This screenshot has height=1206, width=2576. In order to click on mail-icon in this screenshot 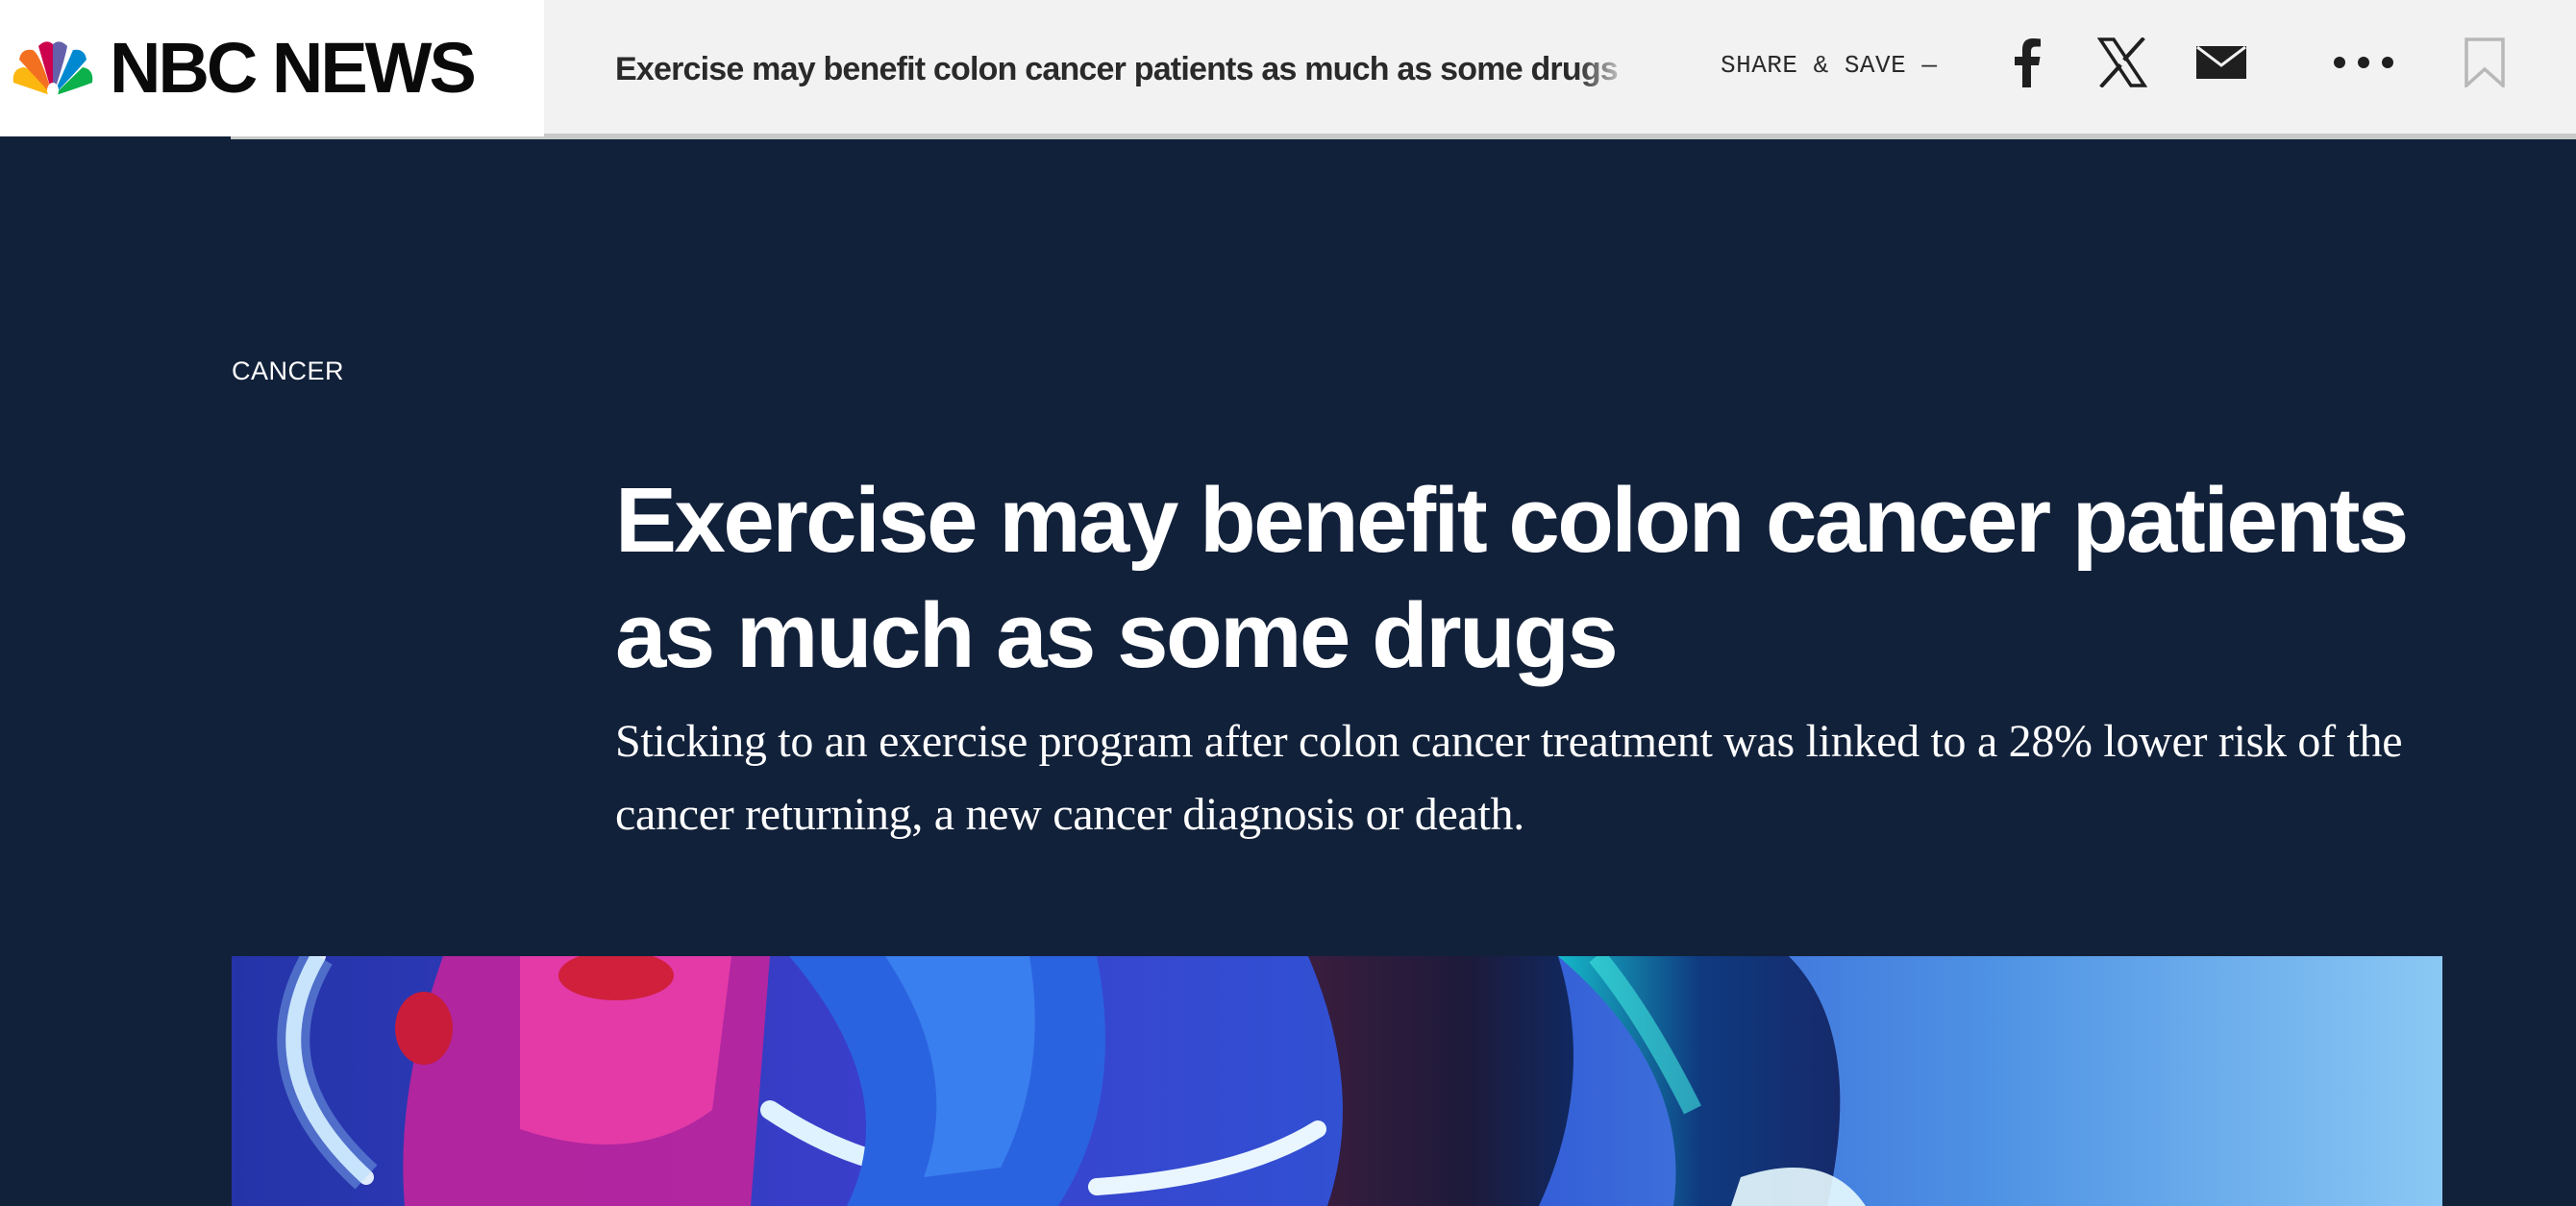, I will do `click(2221, 62)`.